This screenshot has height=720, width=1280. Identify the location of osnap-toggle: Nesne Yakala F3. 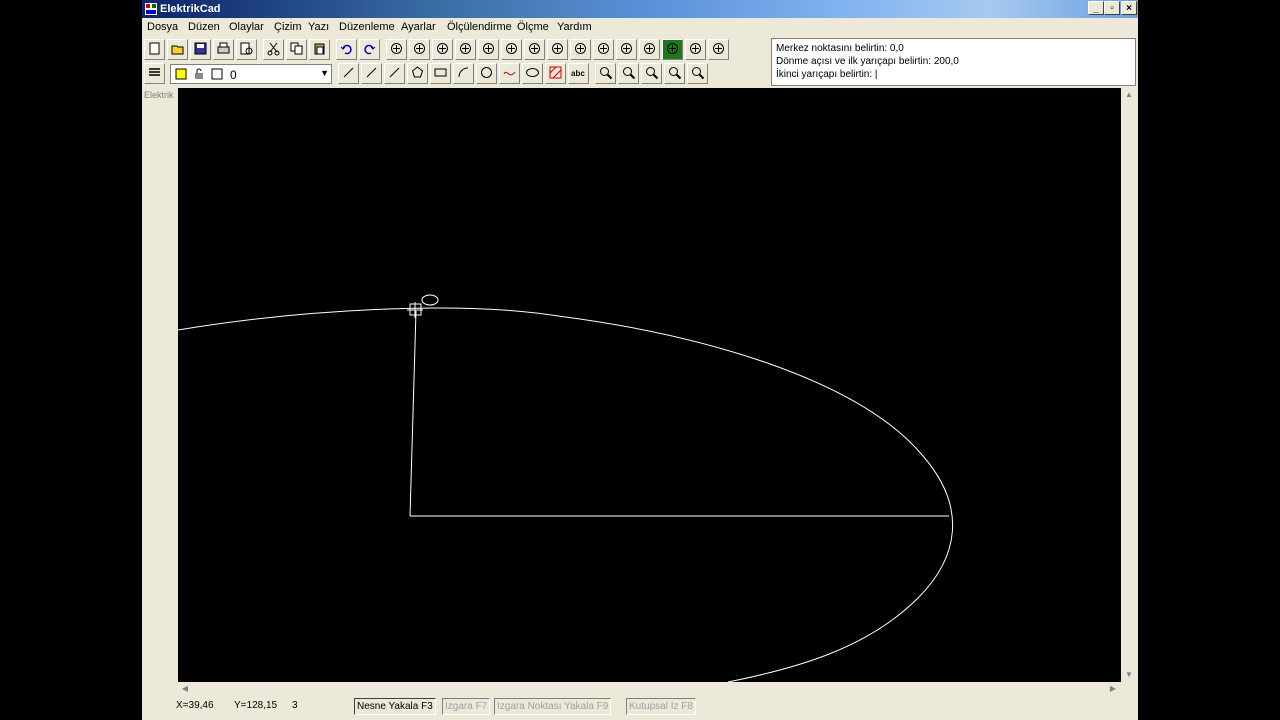
(395, 706).